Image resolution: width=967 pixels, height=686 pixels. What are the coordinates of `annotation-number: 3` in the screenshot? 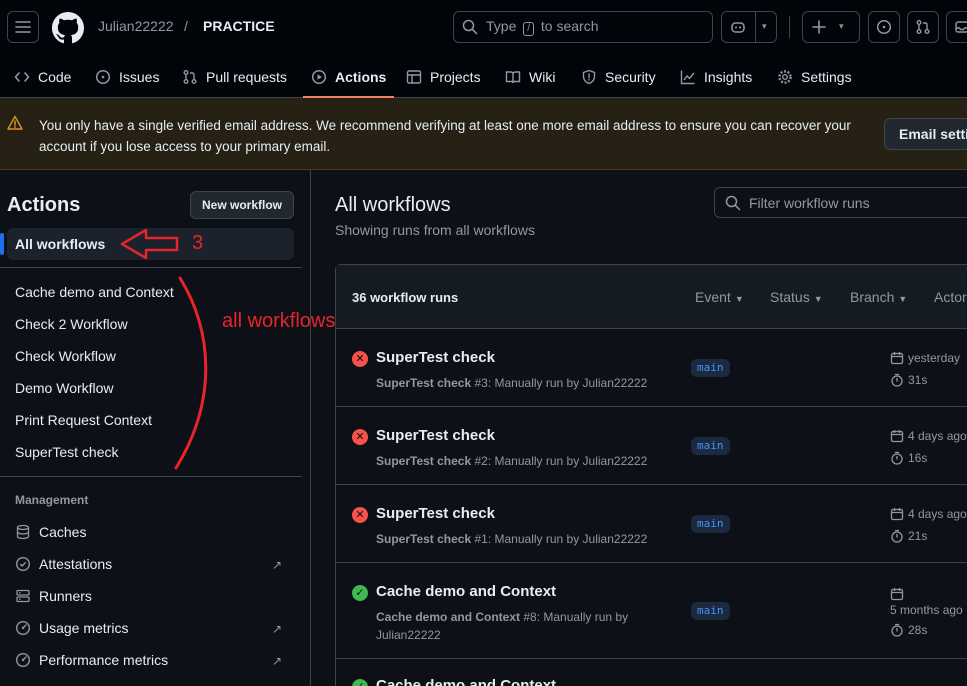 It's located at (198, 243).